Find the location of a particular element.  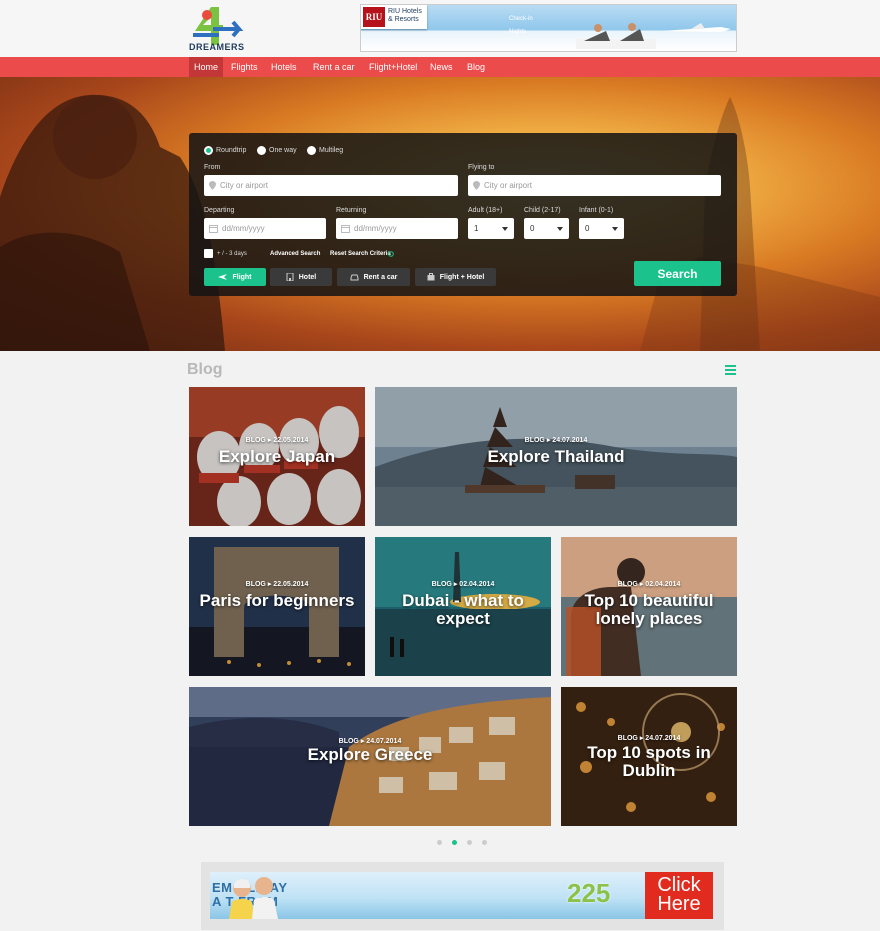

post-date: 02.04.2014 is located at coordinates (477, 584).